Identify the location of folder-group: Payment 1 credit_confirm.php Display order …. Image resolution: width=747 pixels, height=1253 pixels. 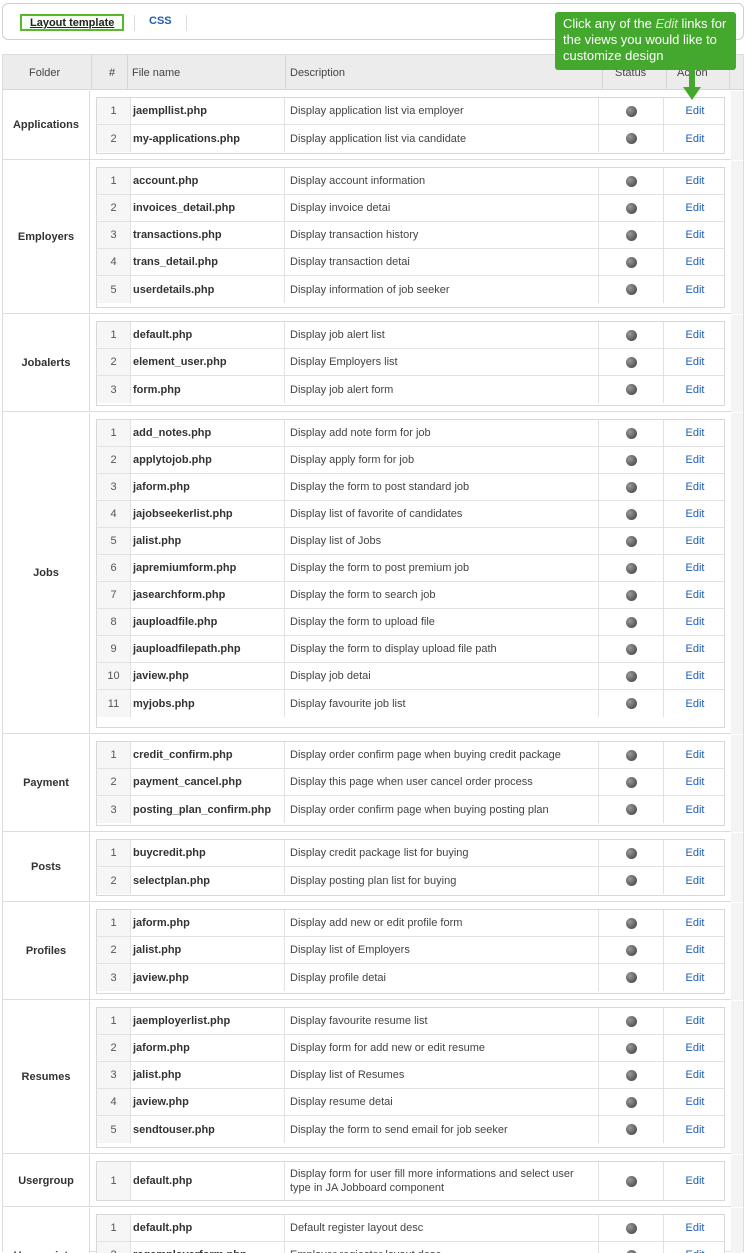
(373, 783).